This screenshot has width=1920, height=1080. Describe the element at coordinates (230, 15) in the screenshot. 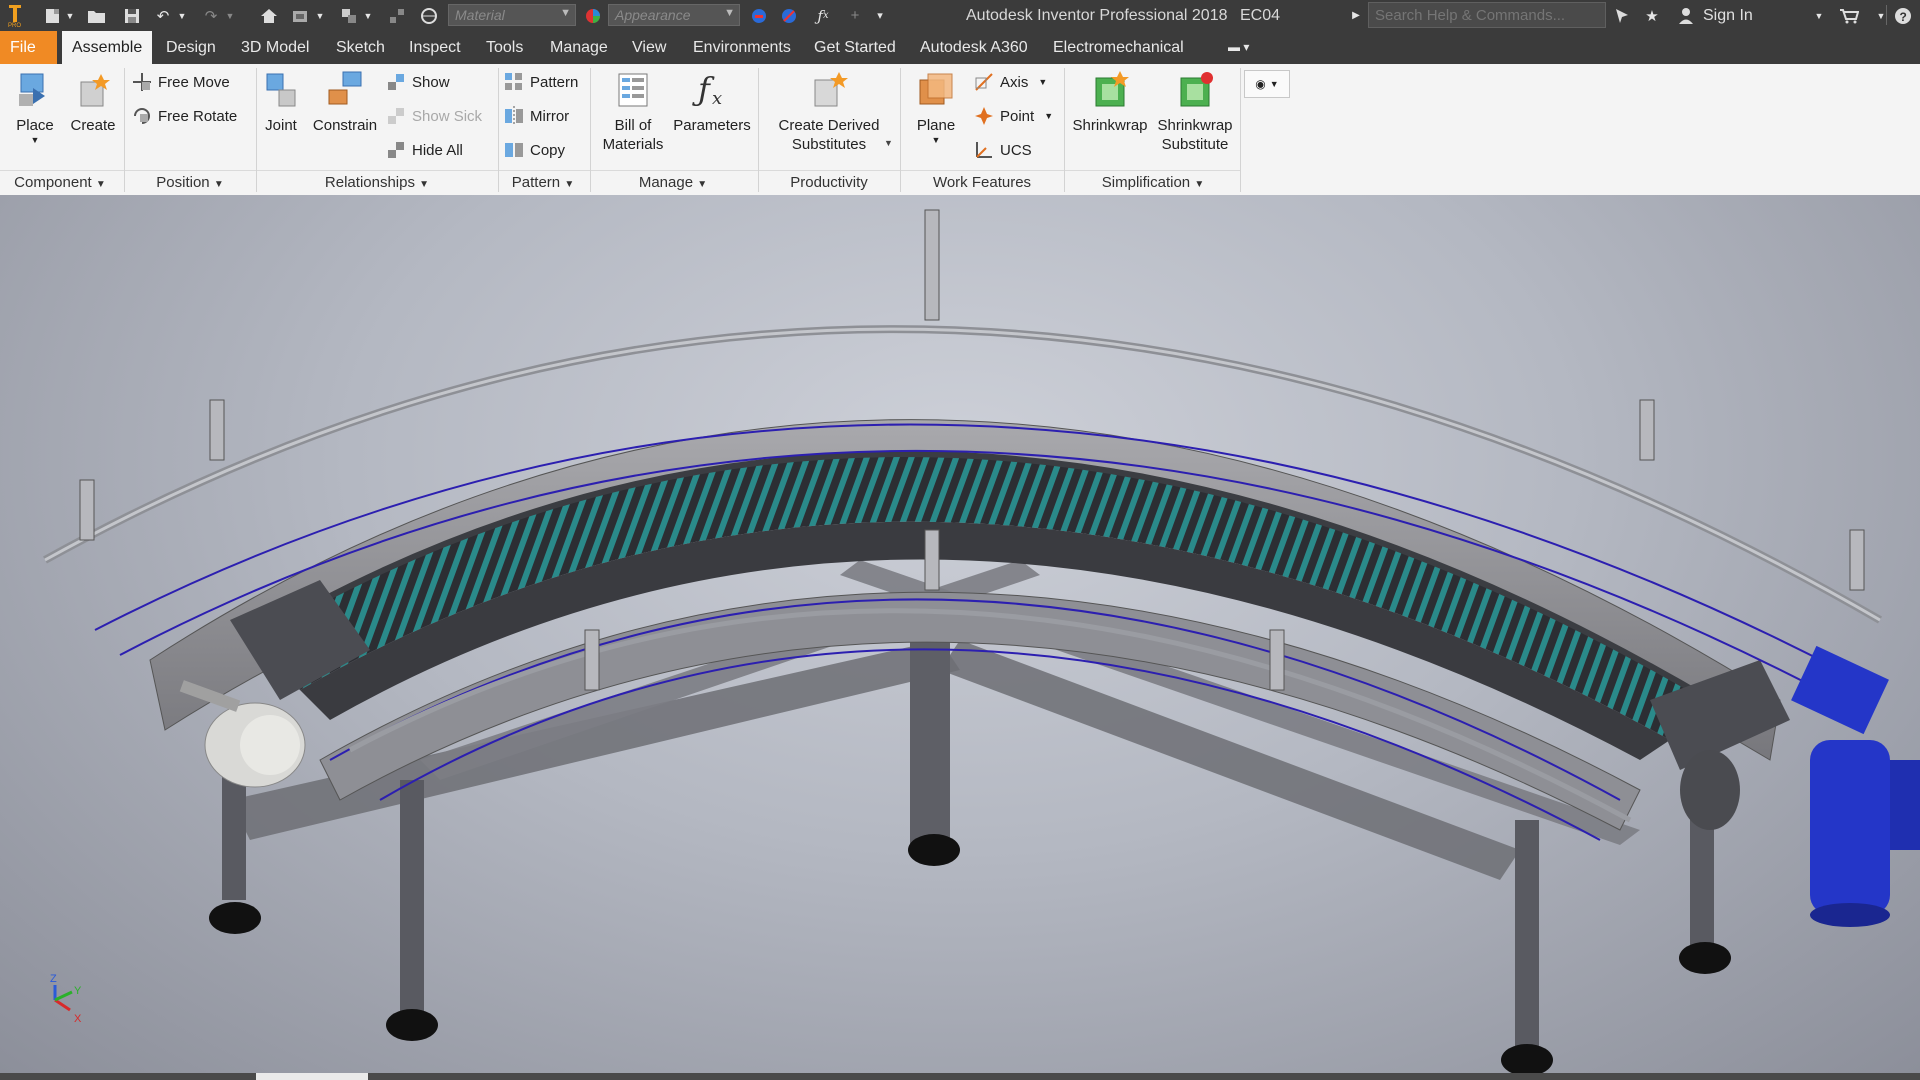

I see `redo-dropdown-icon: ▼` at that location.